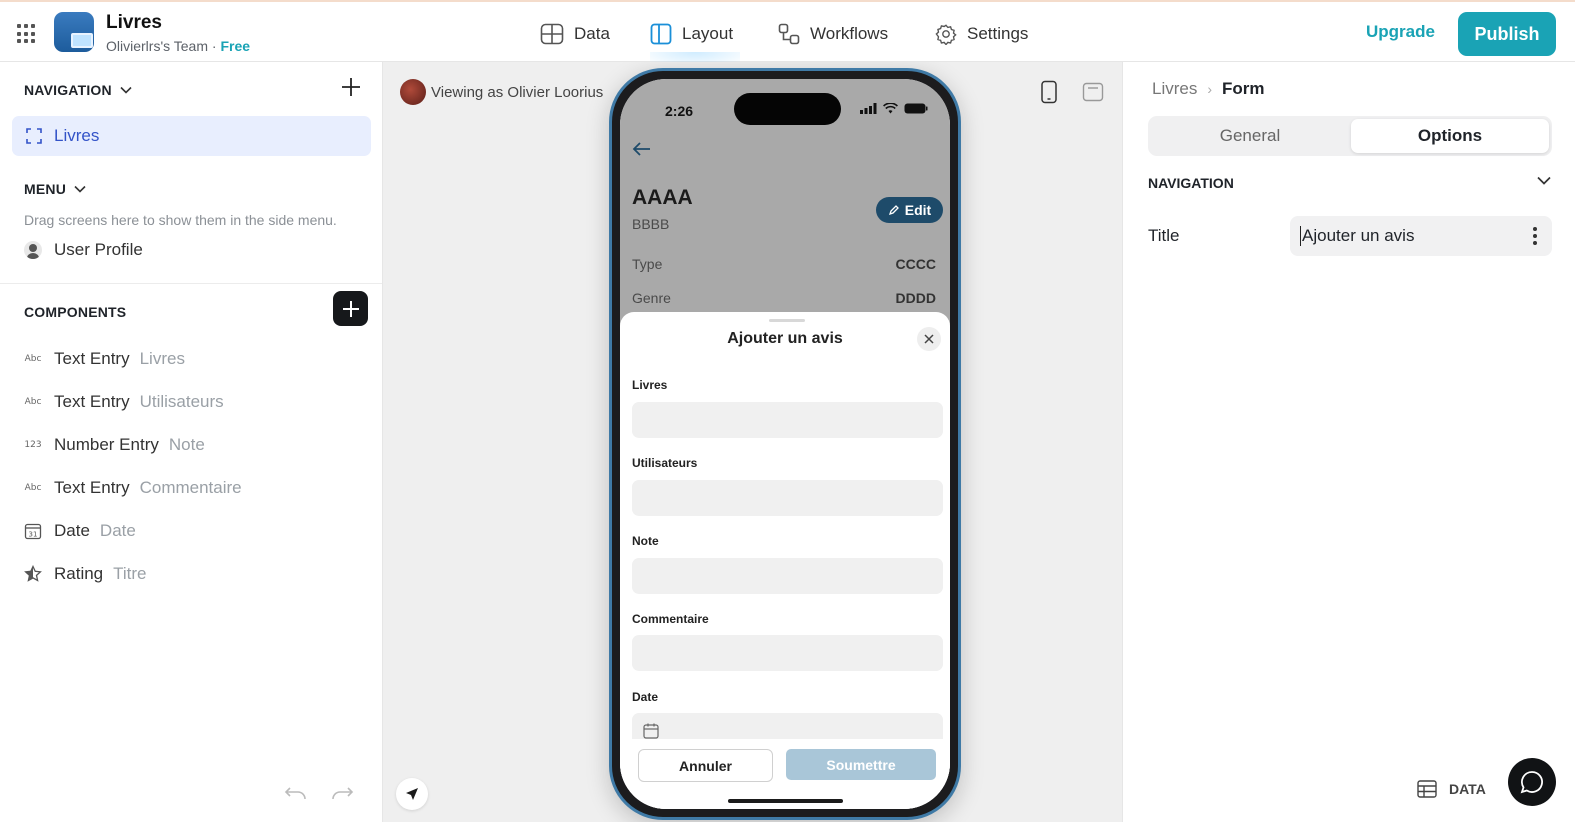  What do you see at coordinates (1174, 89) in the screenshot?
I see `breadcrumb-parent: Livres` at bounding box center [1174, 89].